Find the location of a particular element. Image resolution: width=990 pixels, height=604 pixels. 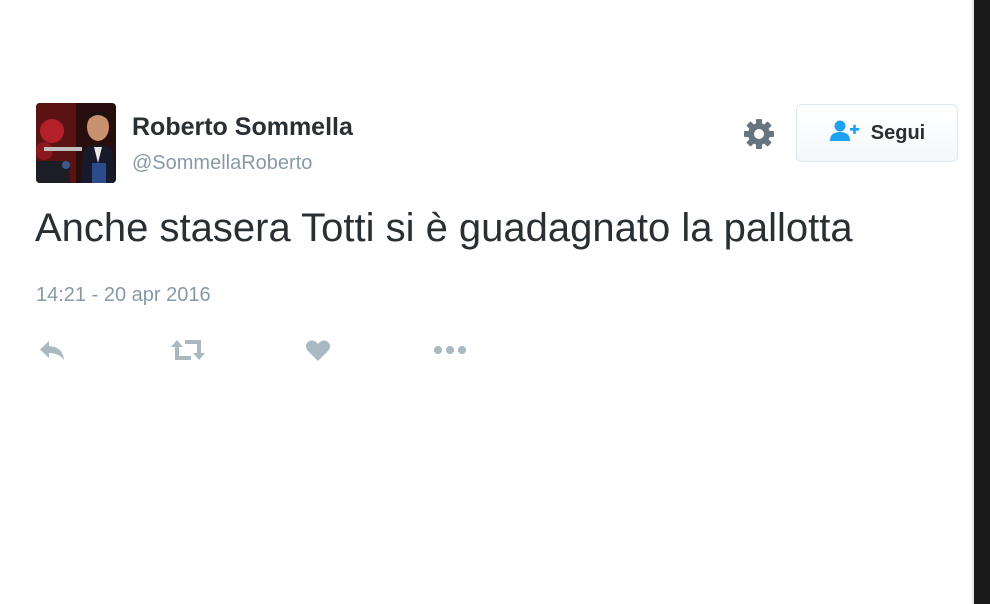

retweet-icon is located at coordinates (188, 350).